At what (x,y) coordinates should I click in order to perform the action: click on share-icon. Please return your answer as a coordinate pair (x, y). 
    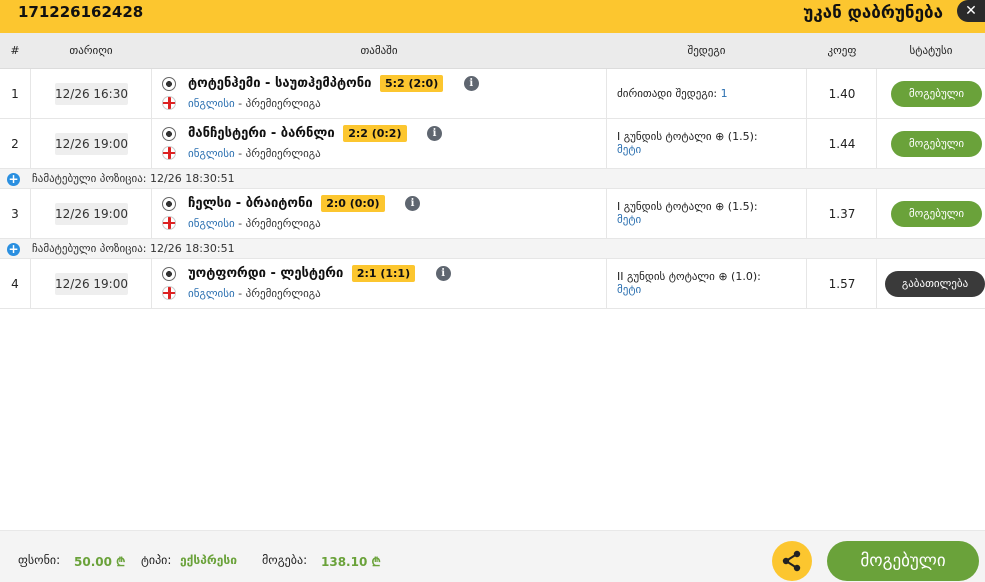
    Looking at the image, I should click on (791, 561).